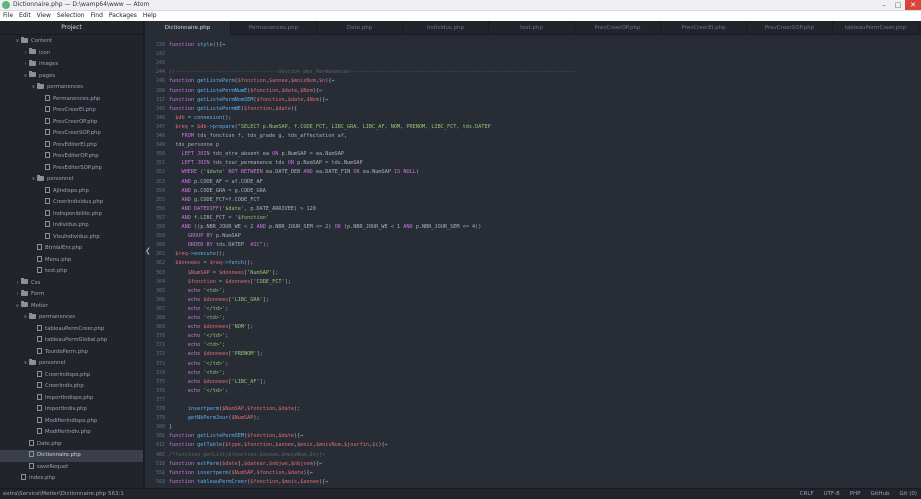  What do you see at coordinates (214, 418) in the screenshot?
I see `code-line: getNbPermJour($NumSAP);` at bounding box center [214, 418].